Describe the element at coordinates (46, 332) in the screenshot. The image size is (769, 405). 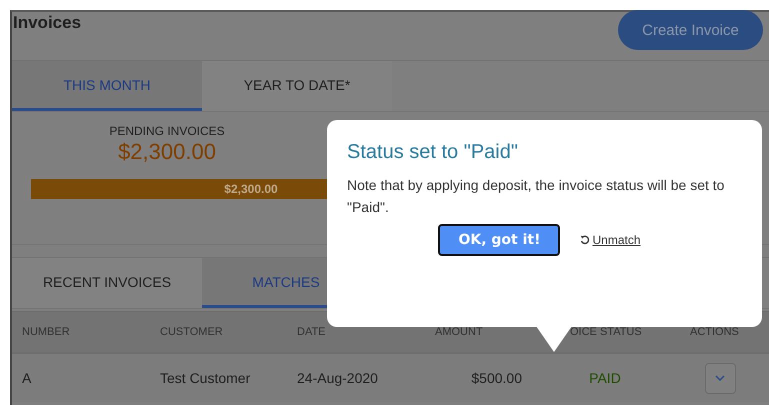
I see `column-header: NUMBER` at that location.